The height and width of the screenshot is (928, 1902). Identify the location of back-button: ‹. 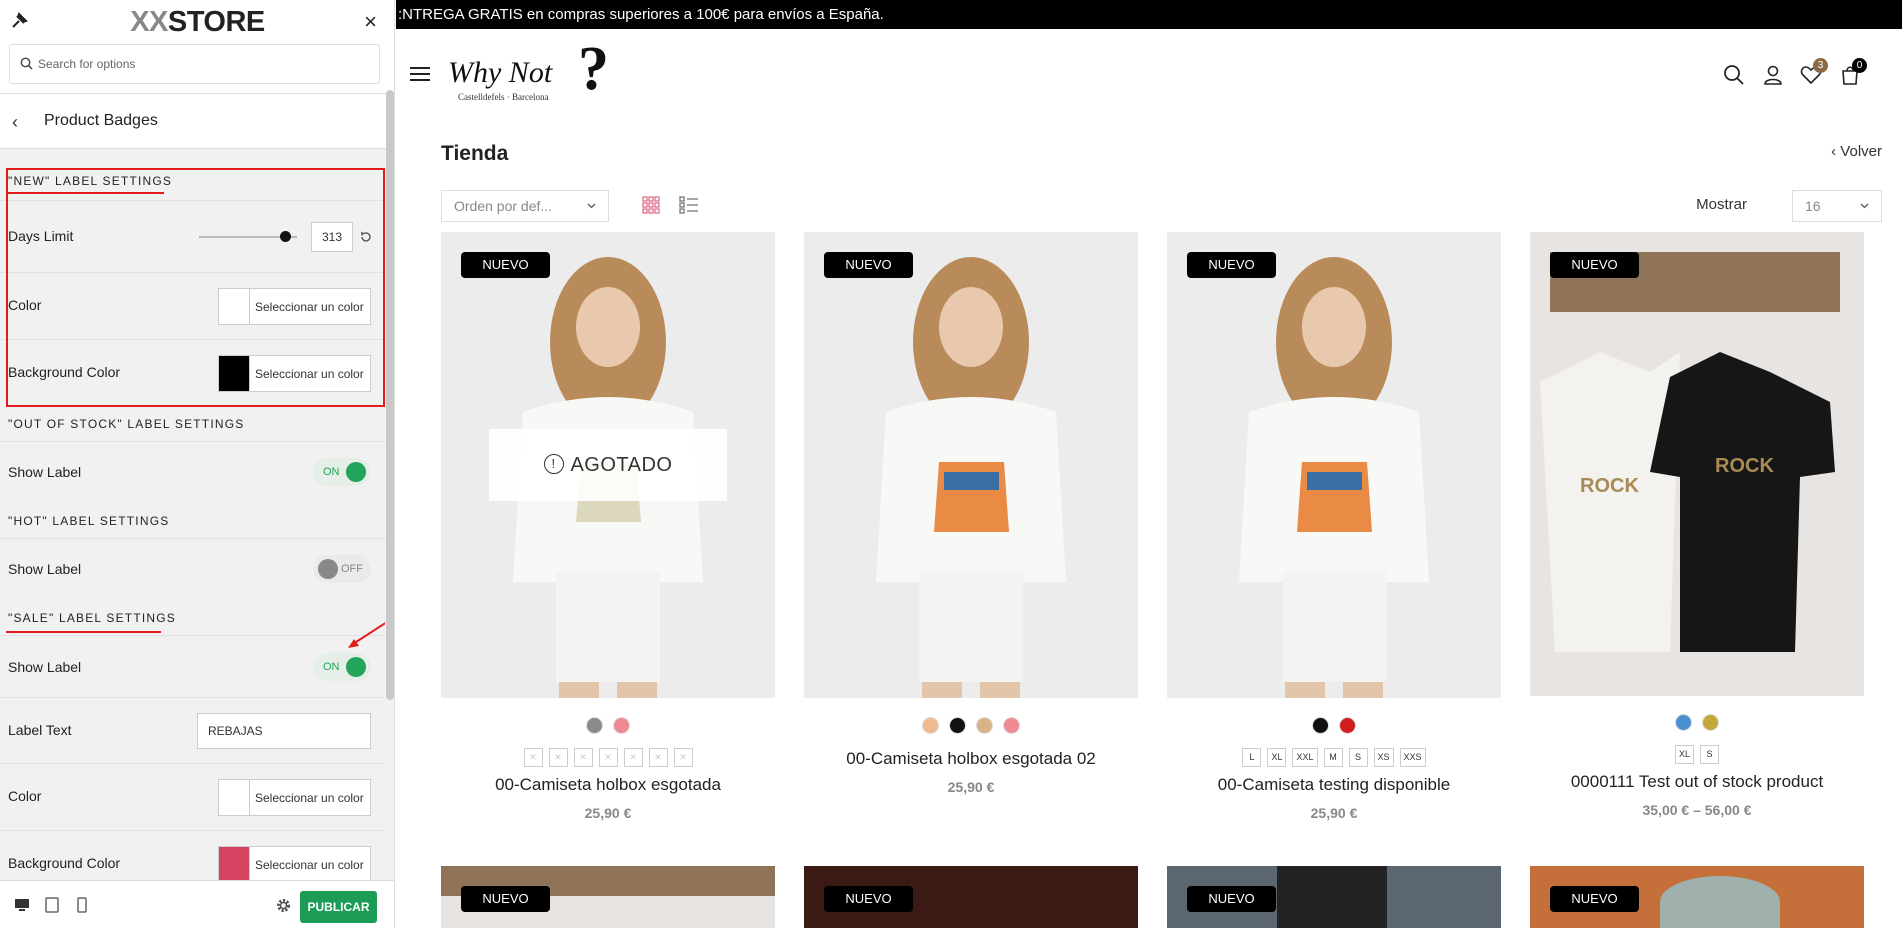
(15, 122).